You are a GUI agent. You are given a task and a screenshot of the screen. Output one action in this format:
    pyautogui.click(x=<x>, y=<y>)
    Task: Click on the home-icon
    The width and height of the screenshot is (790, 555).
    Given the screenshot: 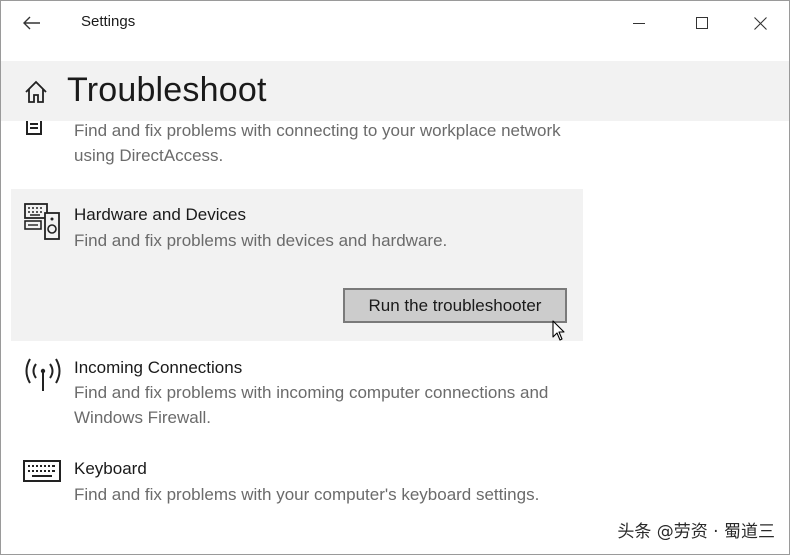 What is the action you would take?
    pyautogui.click(x=36, y=92)
    